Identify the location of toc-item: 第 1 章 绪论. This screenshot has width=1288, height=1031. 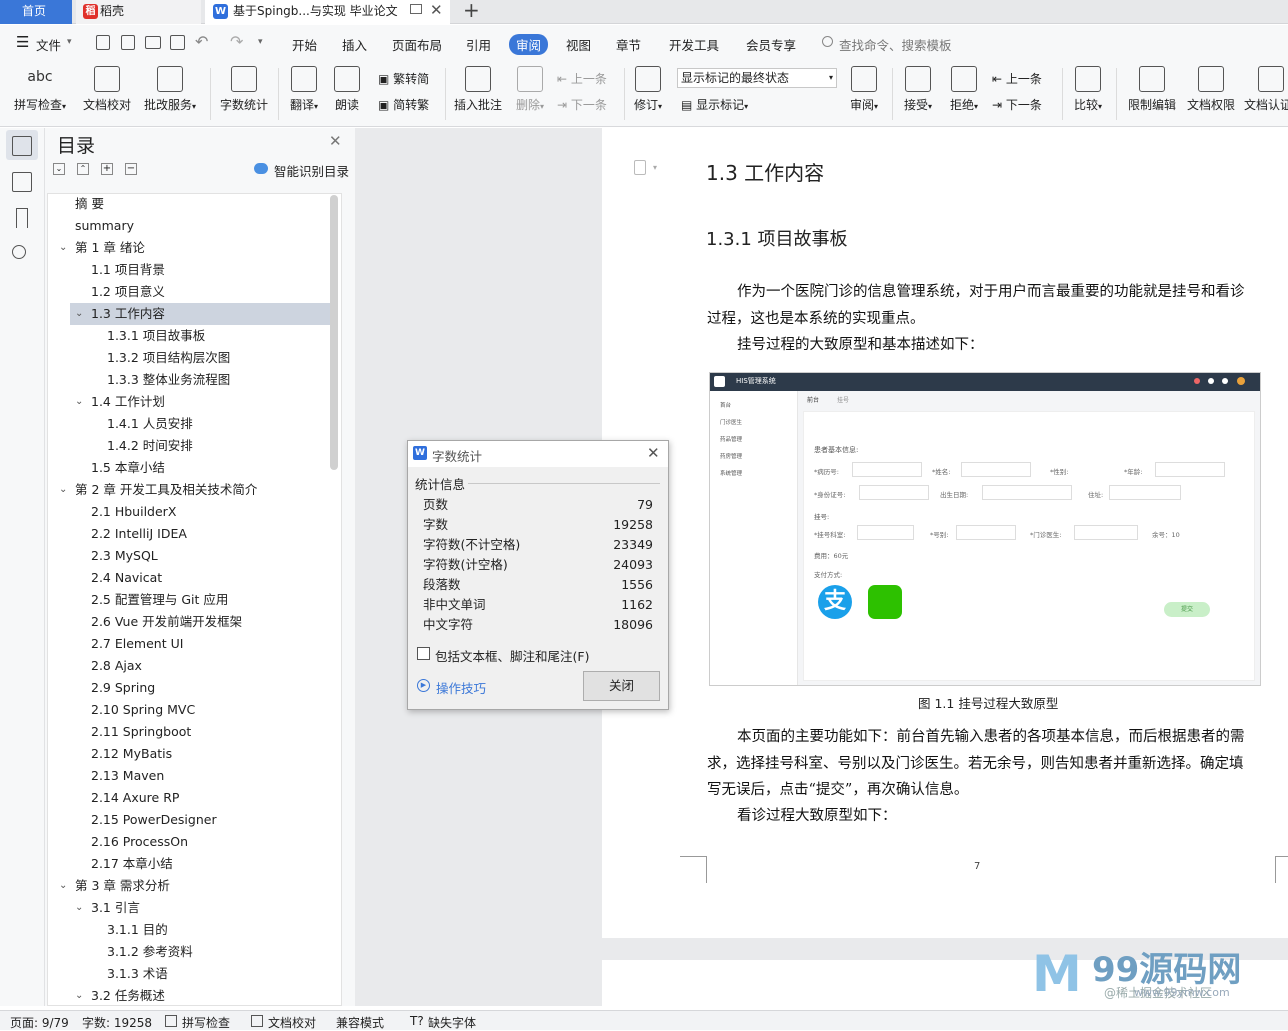
(110, 248).